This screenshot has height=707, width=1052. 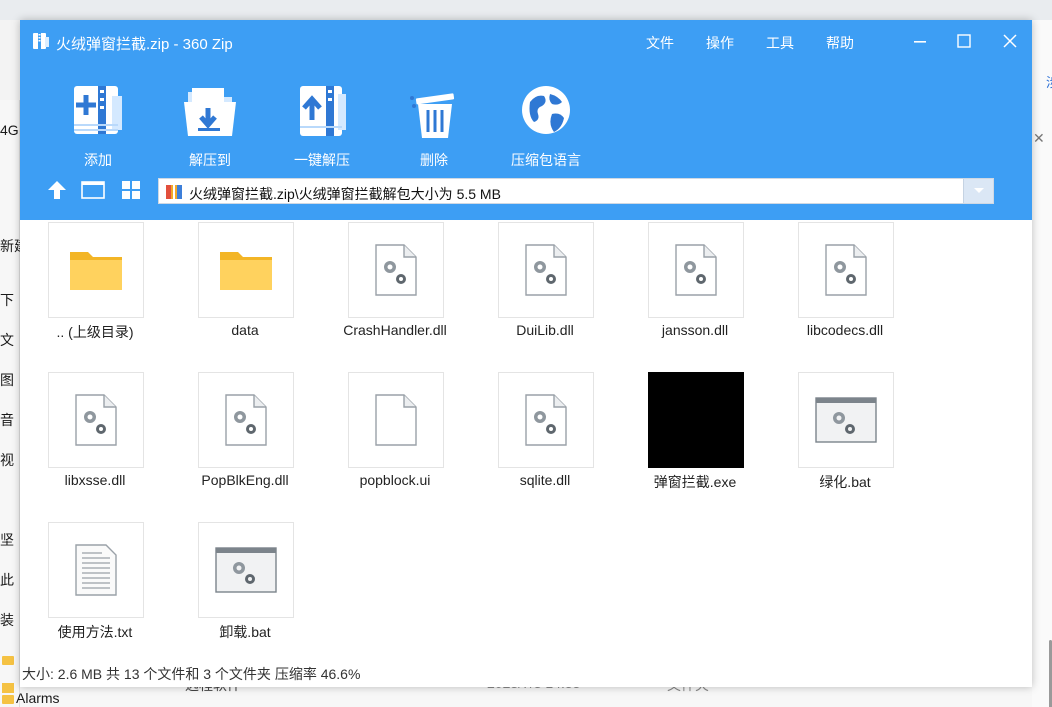 I want to click on file-item: 绿化.bat, so click(x=845, y=445).